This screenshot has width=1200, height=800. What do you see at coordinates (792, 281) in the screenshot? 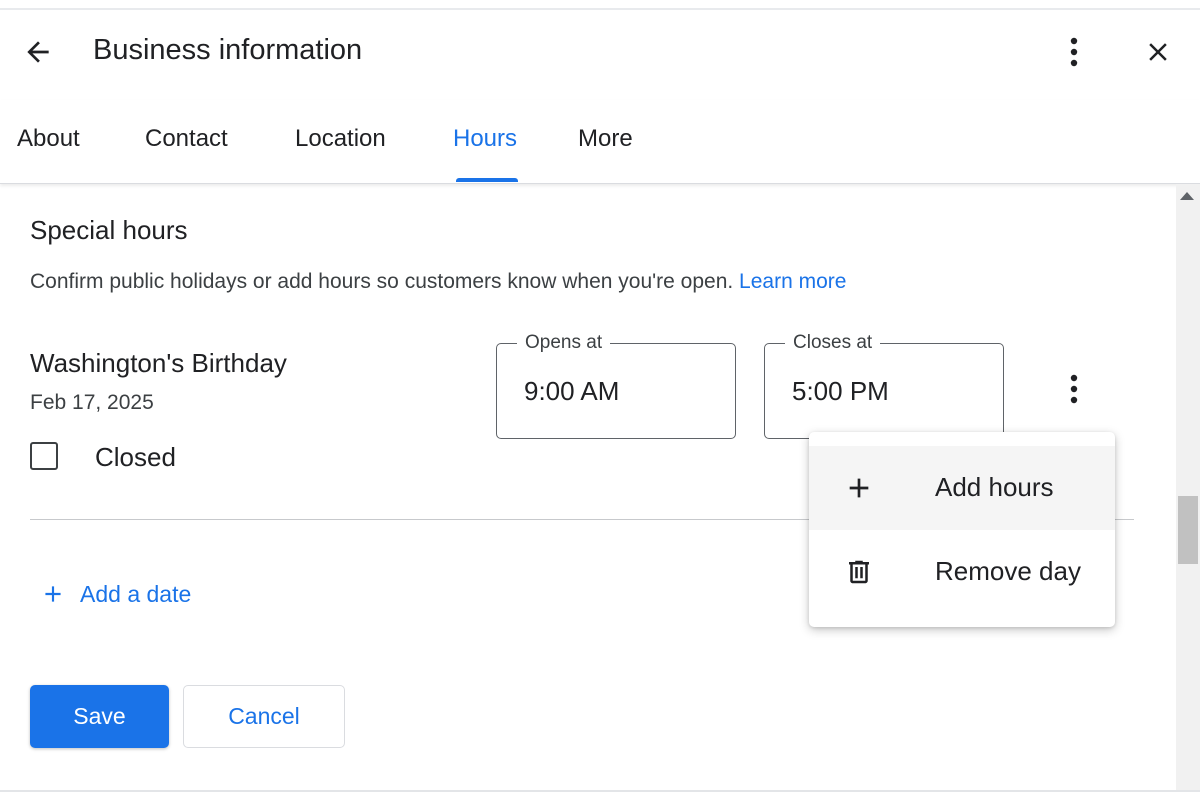
I see `learn-more-link: Learn more` at bounding box center [792, 281].